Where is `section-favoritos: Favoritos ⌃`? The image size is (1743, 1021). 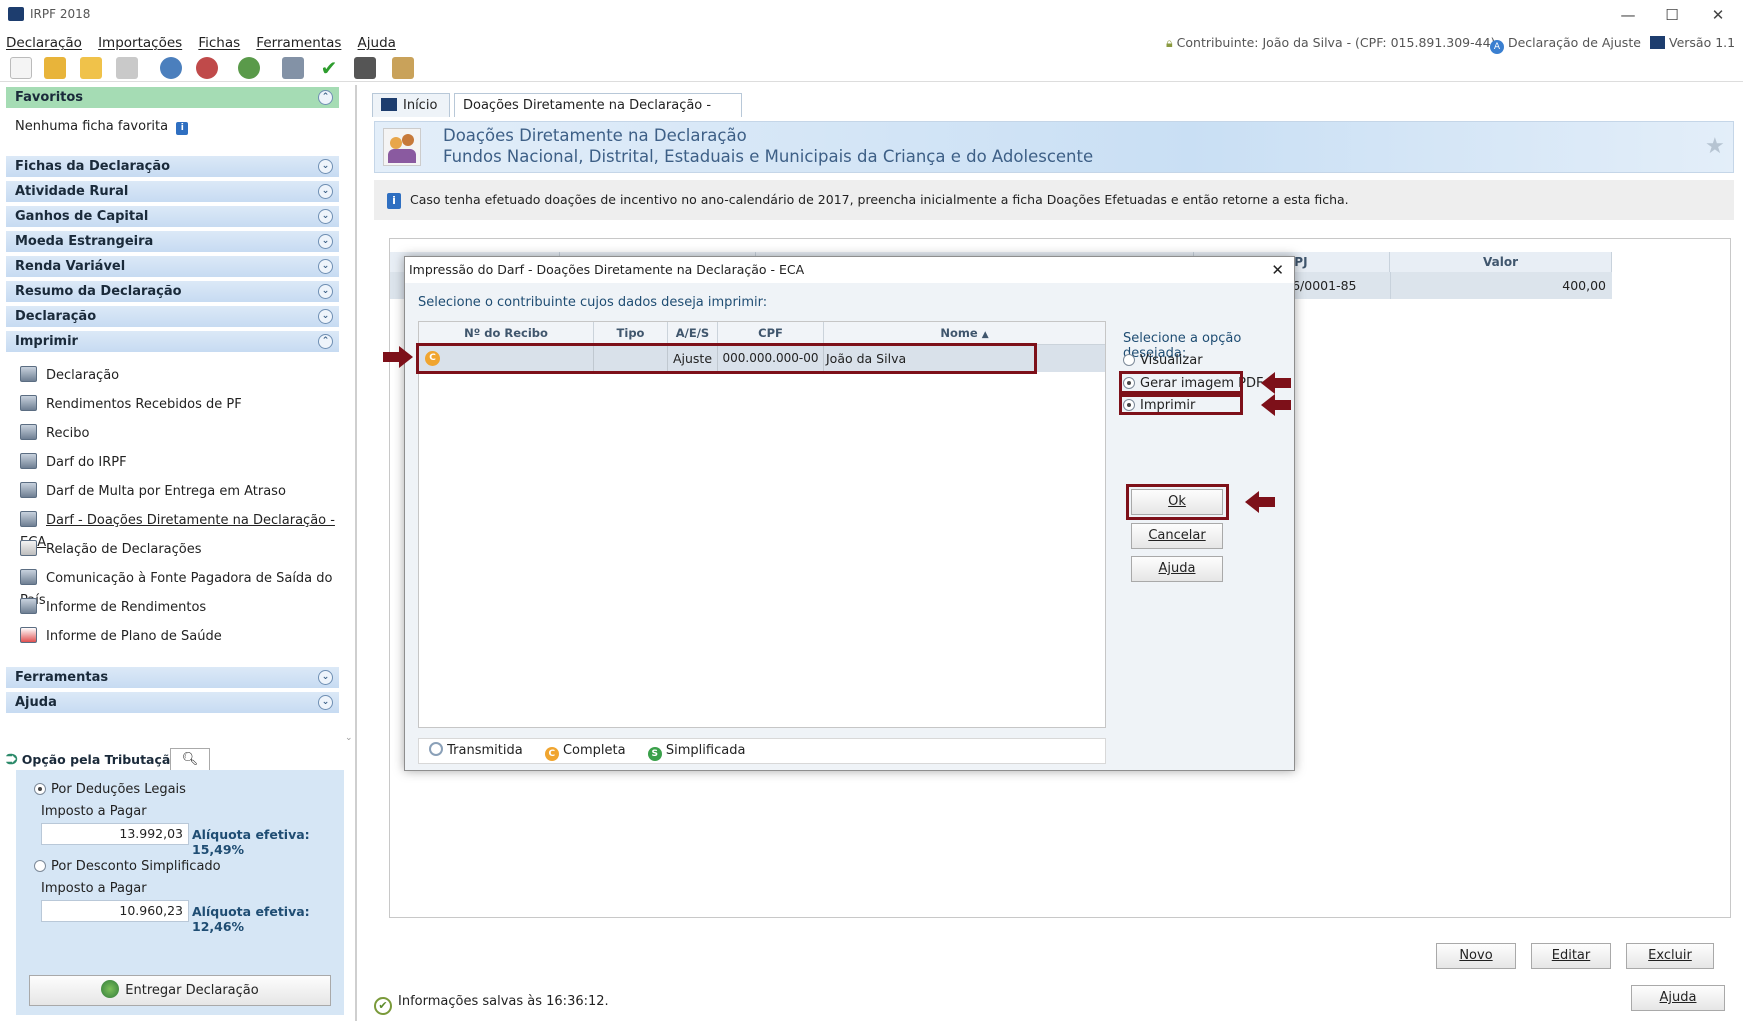 section-favoritos: Favoritos ⌃ is located at coordinates (172, 97).